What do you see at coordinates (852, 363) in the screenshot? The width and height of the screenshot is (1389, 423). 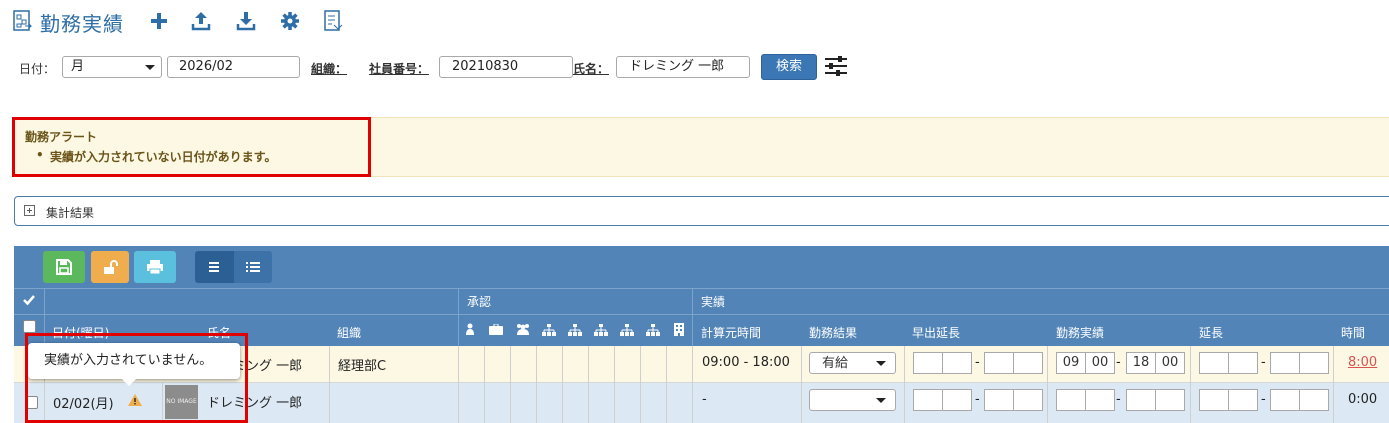 I see `row1-work-result-select: 有給` at bounding box center [852, 363].